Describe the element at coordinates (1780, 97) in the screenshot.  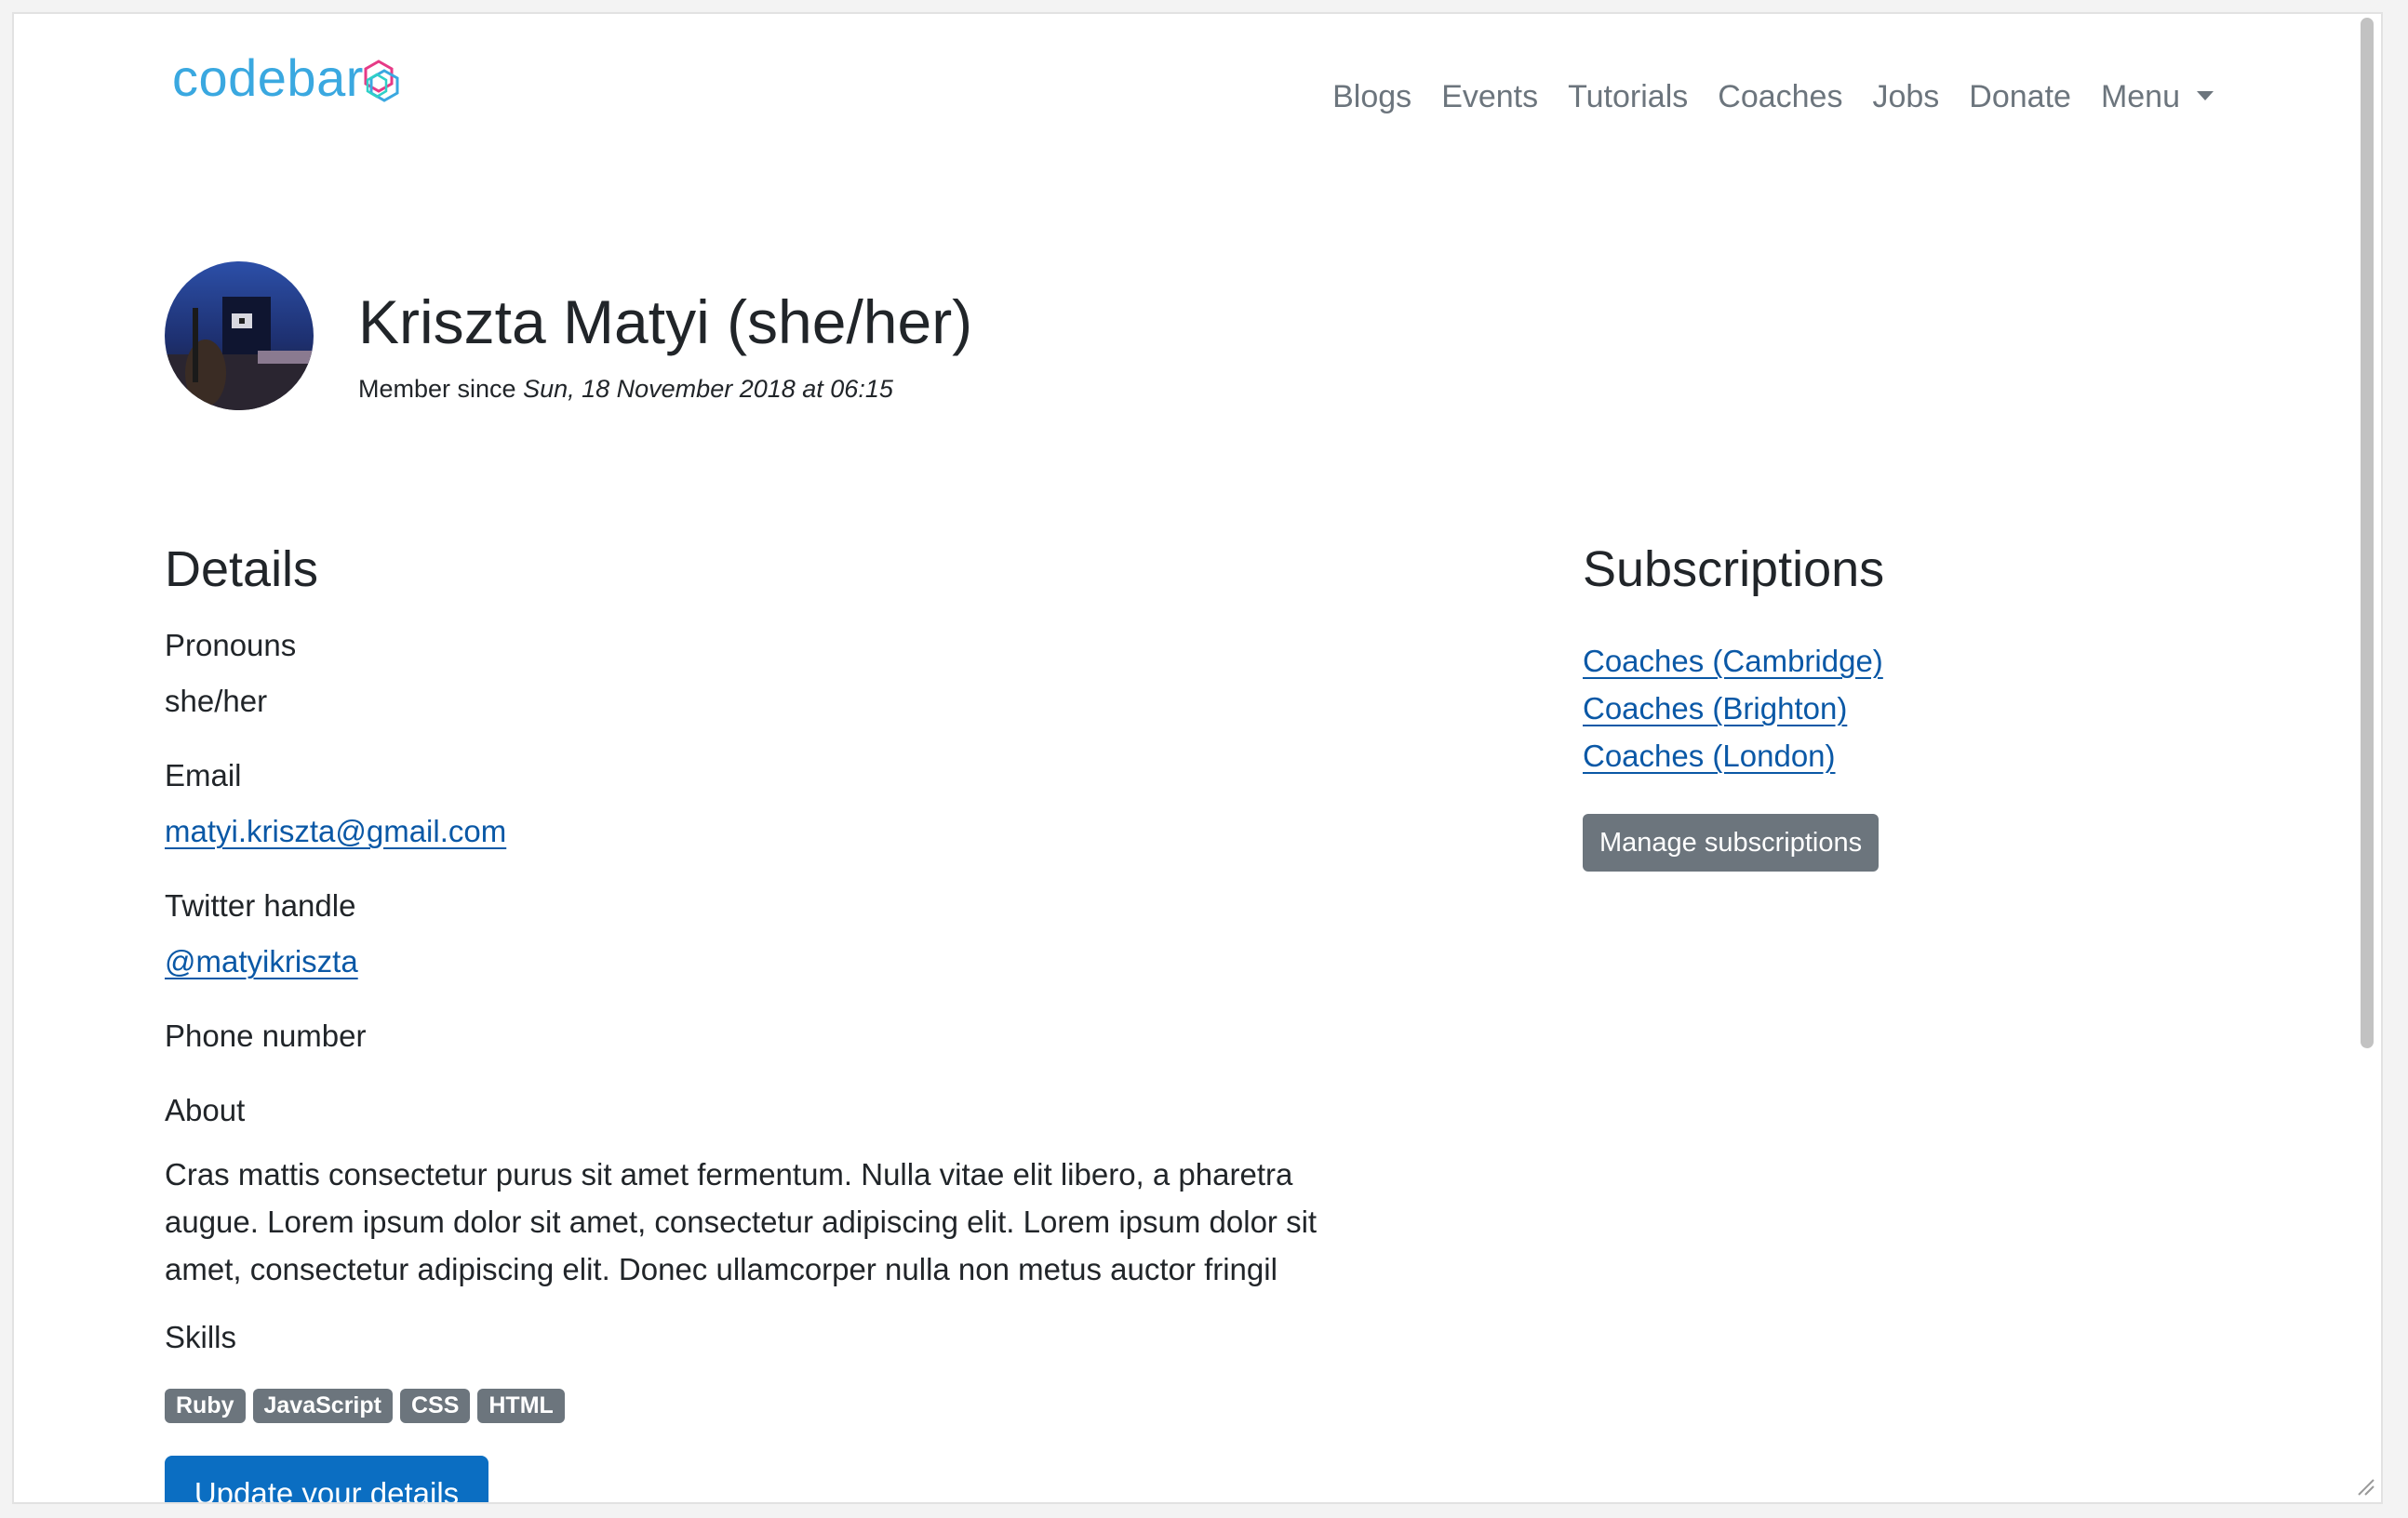
I see `nav-item-coaches: Coaches` at that location.